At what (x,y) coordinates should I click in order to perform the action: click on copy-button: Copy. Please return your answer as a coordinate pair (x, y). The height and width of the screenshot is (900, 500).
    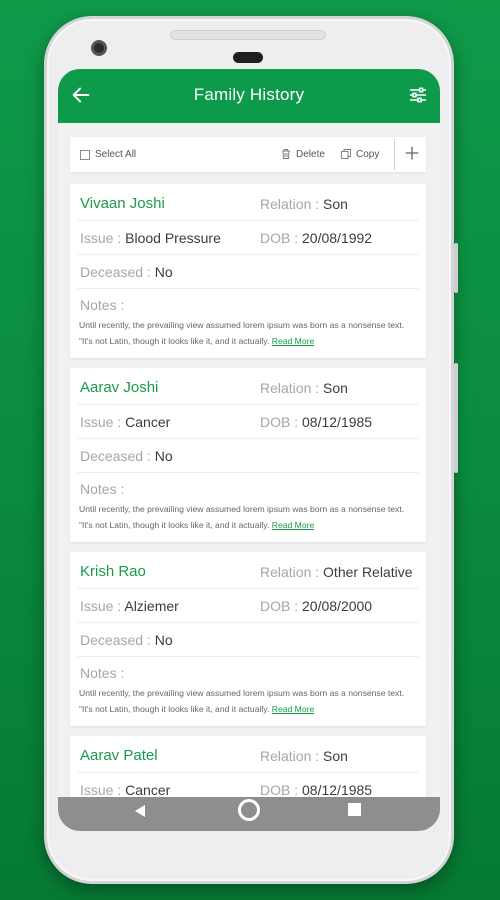
    Looking at the image, I should click on (359, 154).